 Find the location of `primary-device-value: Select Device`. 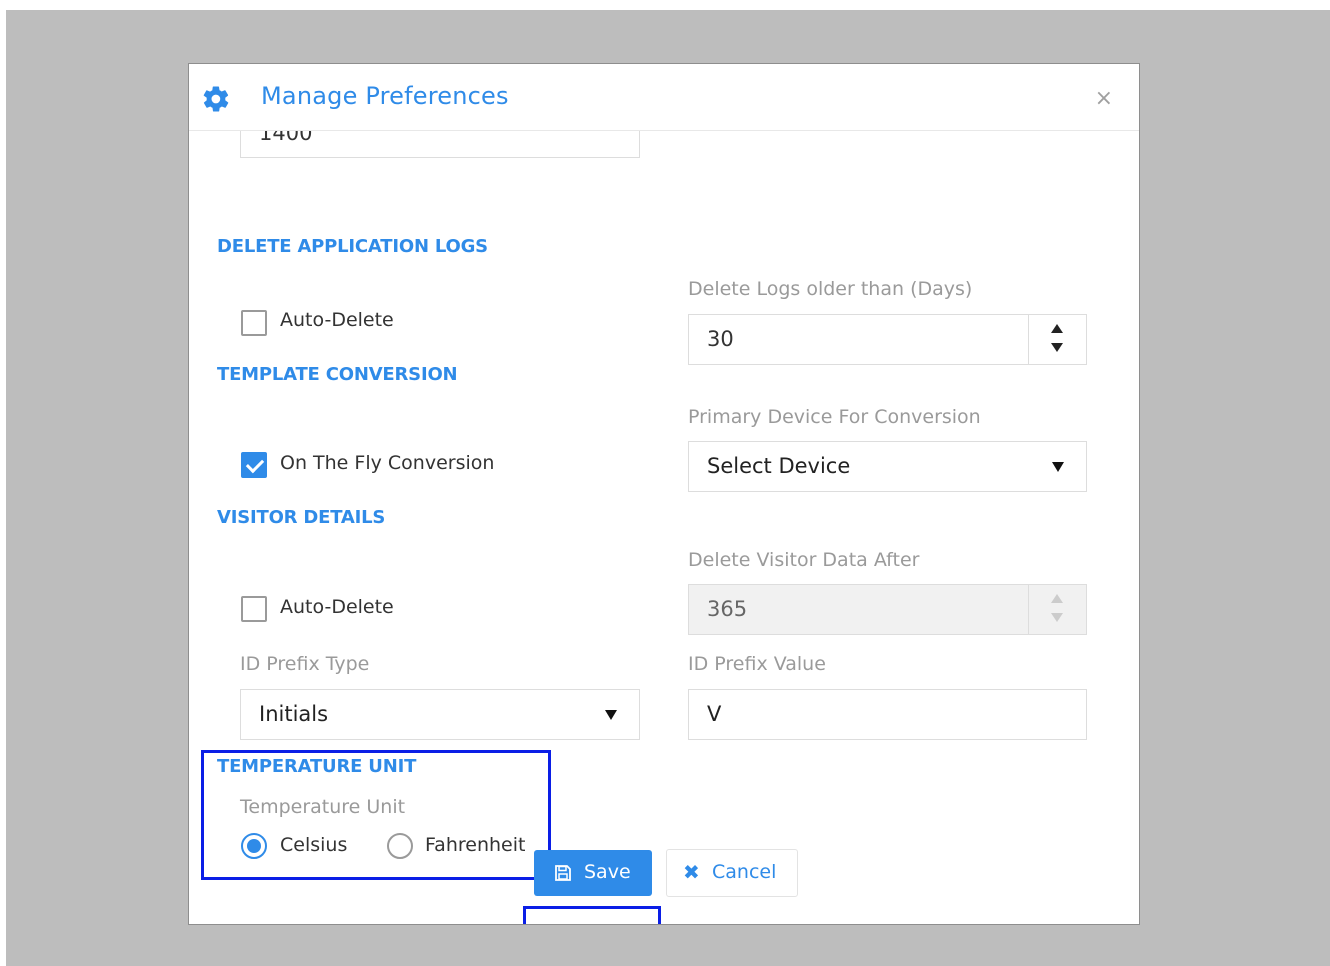

primary-device-value: Select Device is located at coordinates (779, 466).